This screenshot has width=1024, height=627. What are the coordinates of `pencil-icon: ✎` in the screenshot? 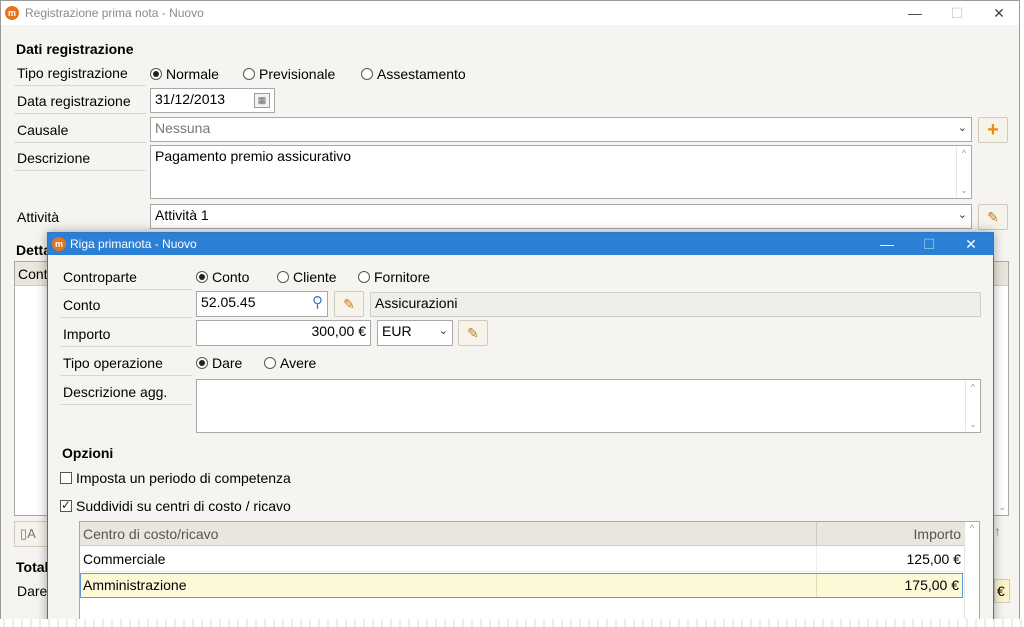 It's located at (993, 217).